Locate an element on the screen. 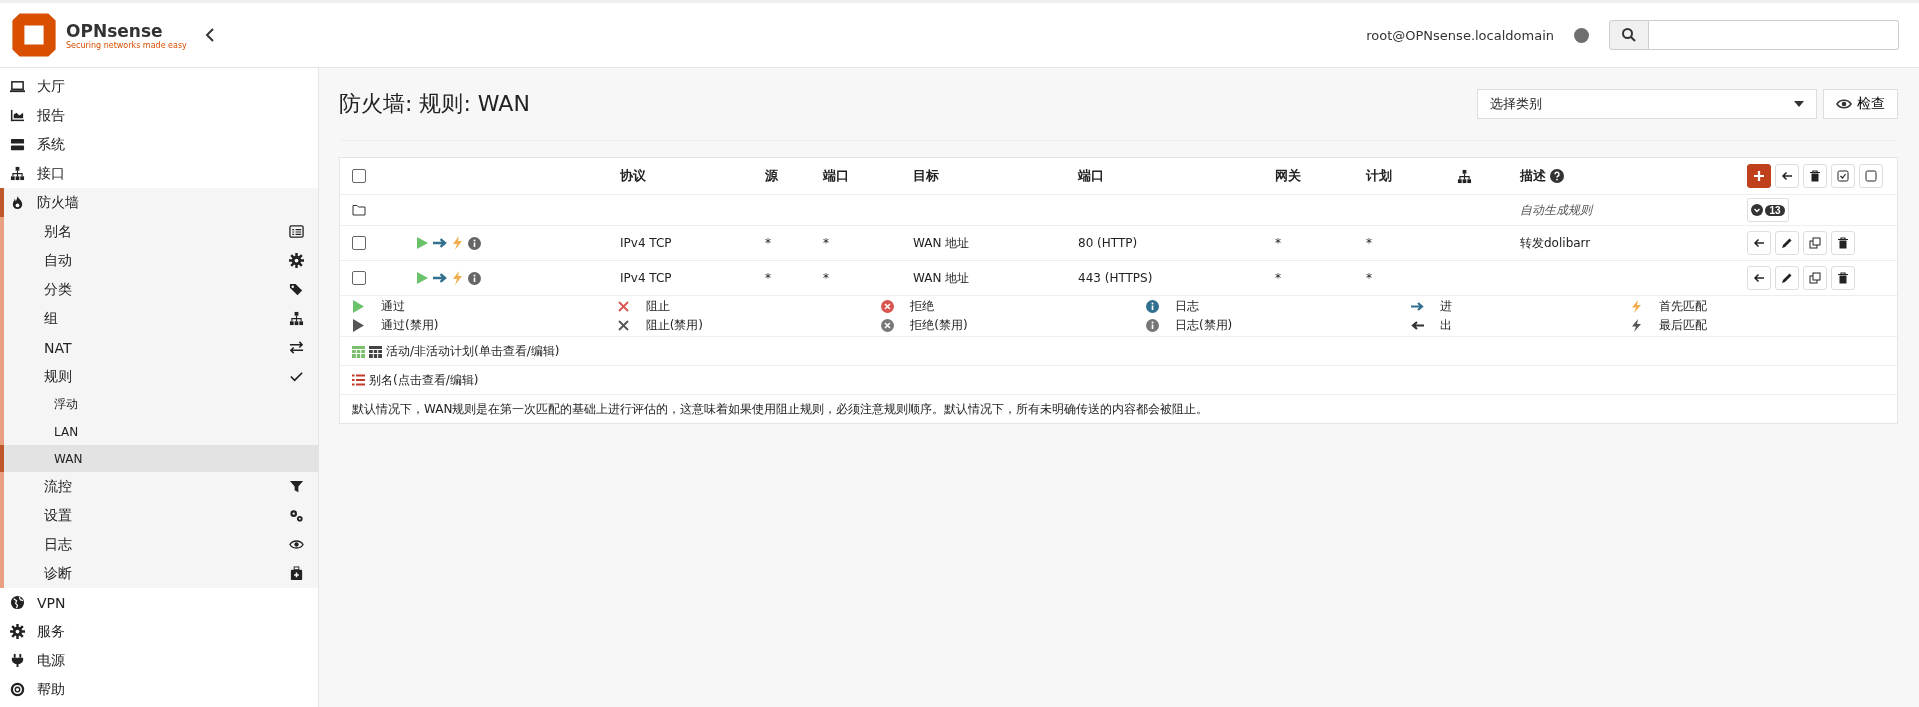  schedule-link: 活动/非活动计划(单击查看/编辑) is located at coordinates (473, 351).